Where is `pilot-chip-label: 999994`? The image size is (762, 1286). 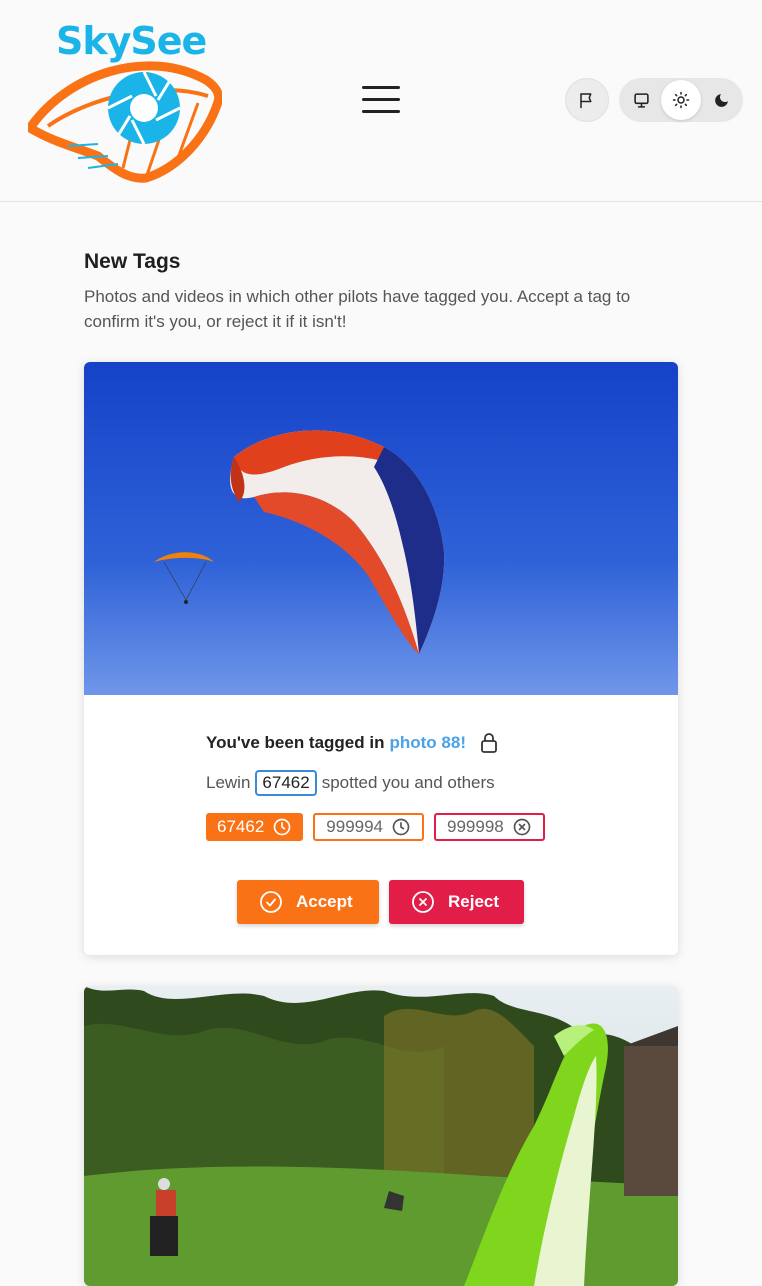 pilot-chip-label: 999994 is located at coordinates (355, 826).